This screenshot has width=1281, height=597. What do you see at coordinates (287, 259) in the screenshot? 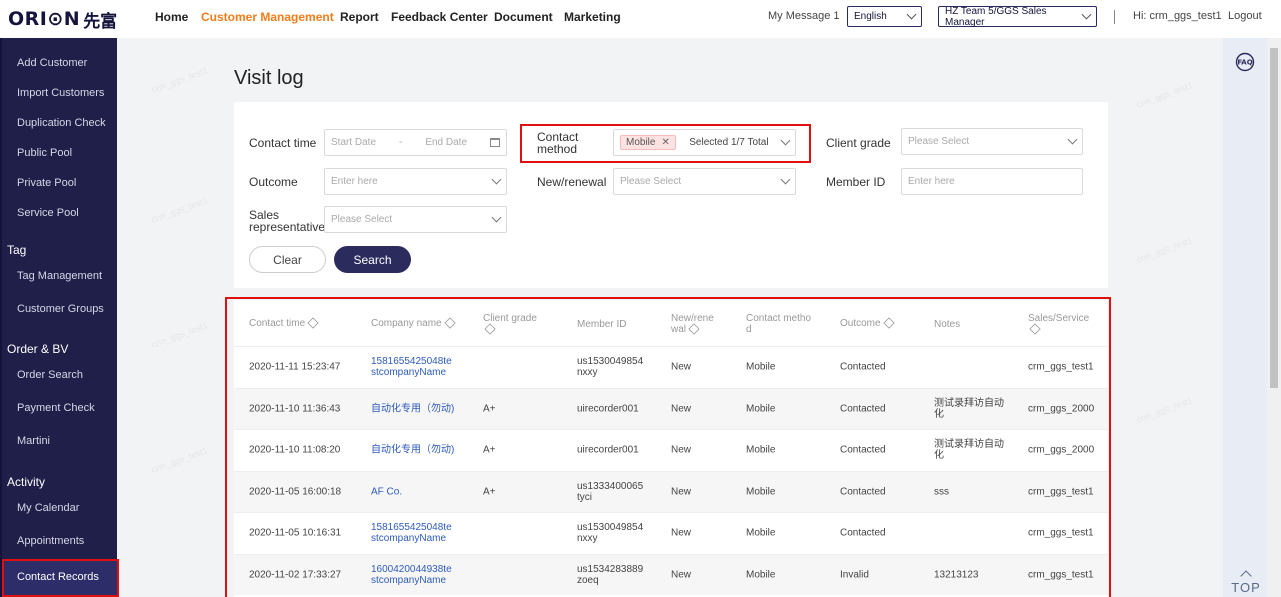
I see `clear-button: Clear` at bounding box center [287, 259].